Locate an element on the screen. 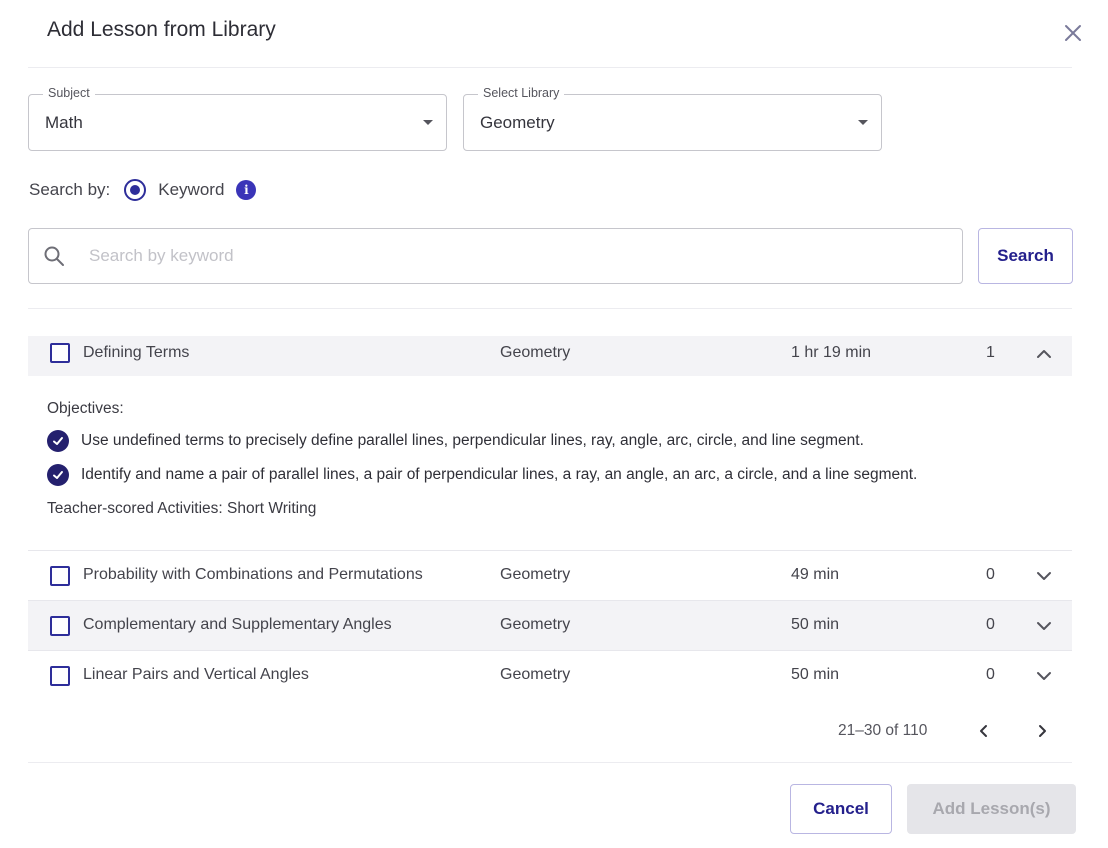 Image resolution: width=1108 pixels, height=848 pixels. objectives-title: Objectives: is located at coordinates (85, 408).